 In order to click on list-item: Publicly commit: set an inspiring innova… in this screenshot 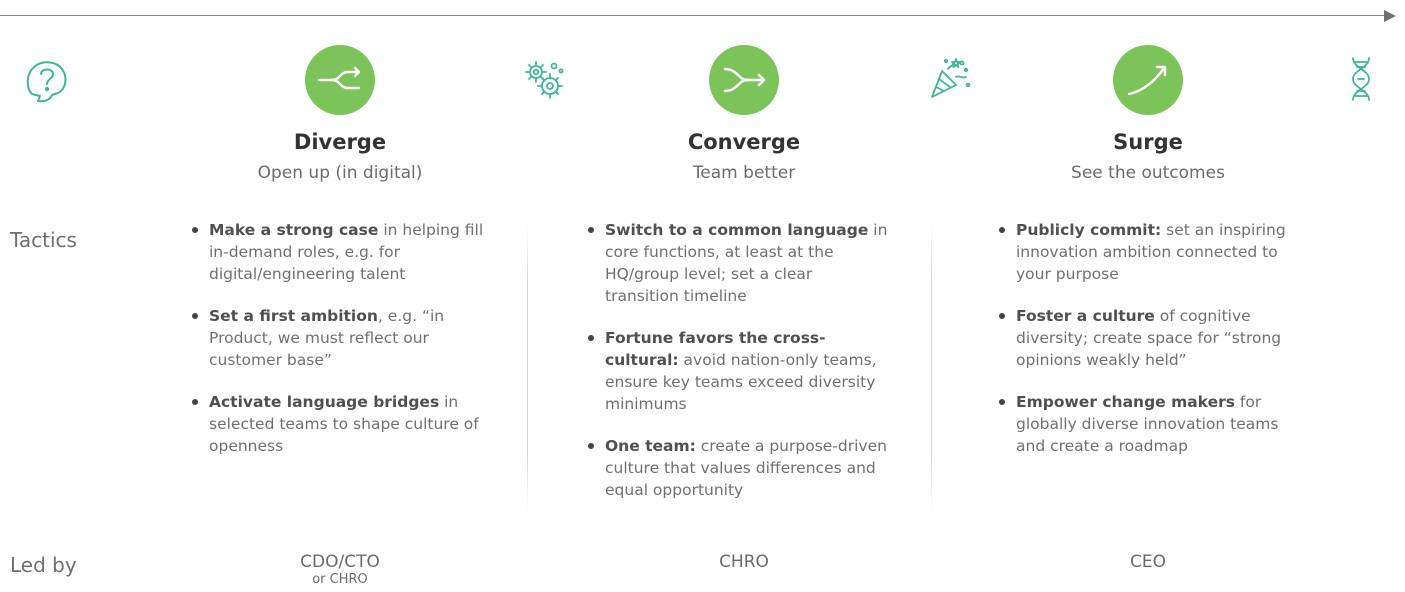, I will do `click(1151, 252)`.